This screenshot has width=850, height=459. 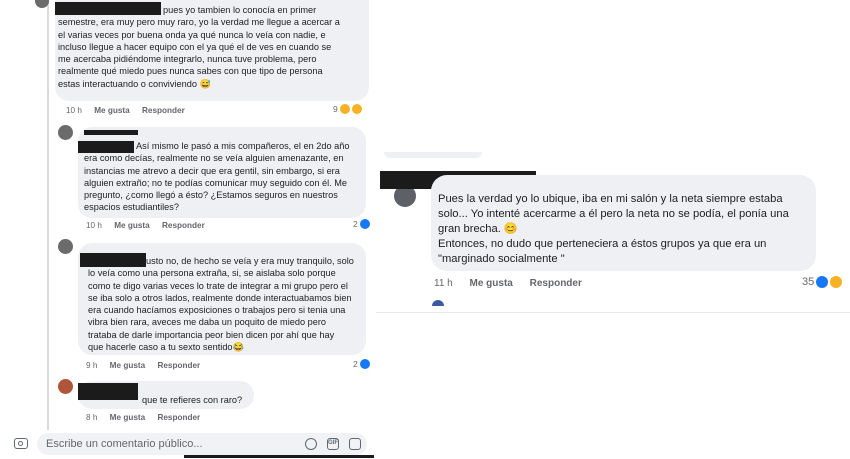 What do you see at coordinates (808, 282) in the screenshot?
I see `reaction-count: 35` at bounding box center [808, 282].